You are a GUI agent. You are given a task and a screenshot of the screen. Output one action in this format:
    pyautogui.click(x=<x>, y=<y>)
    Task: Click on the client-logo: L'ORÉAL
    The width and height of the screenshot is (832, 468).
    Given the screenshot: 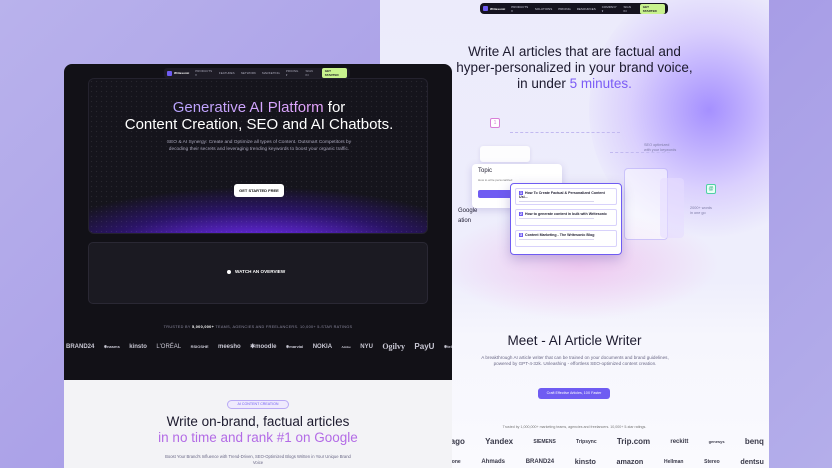 What is the action you would take?
    pyautogui.click(x=169, y=346)
    